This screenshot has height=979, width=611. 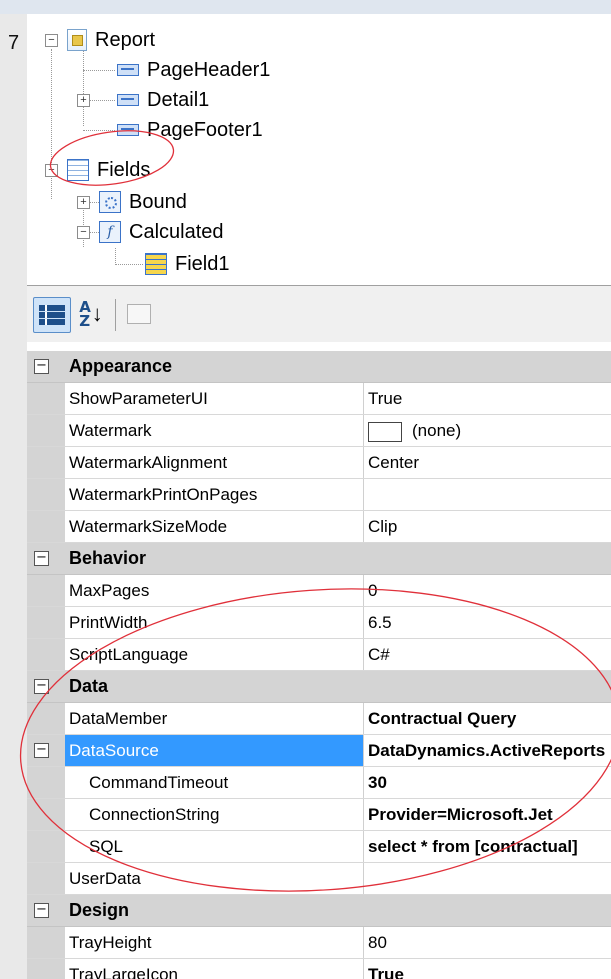 What do you see at coordinates (14, 43) in the screenshot?
I see `ruler-number: 7` at bounding box center [14, 43].